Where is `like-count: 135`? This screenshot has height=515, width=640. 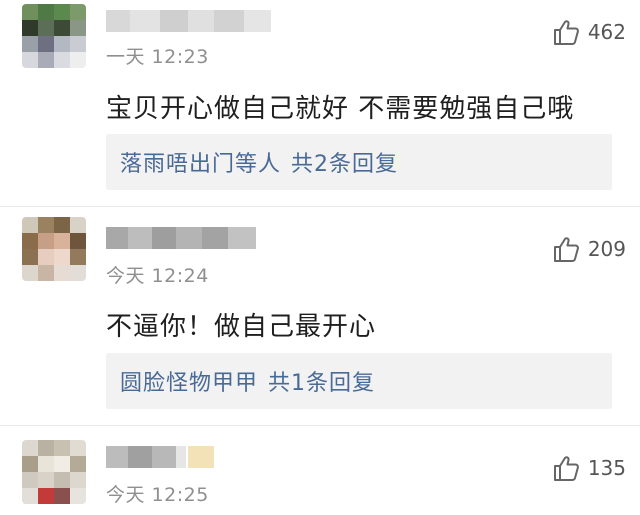 like-count: 135 is located at coordinates (606, 468).